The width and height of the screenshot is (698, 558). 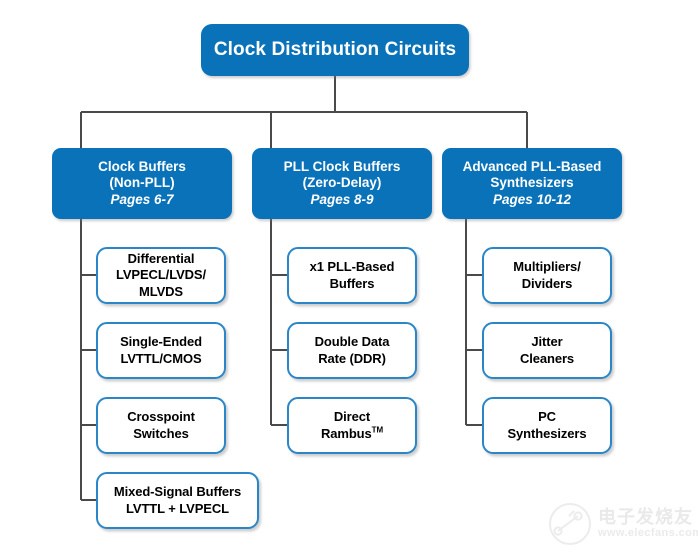 What do you see at coordinates (547, 358) in the screenshot?
I see `node-leaf-label-line2: Cleaners` at bounding box center [547, 358].